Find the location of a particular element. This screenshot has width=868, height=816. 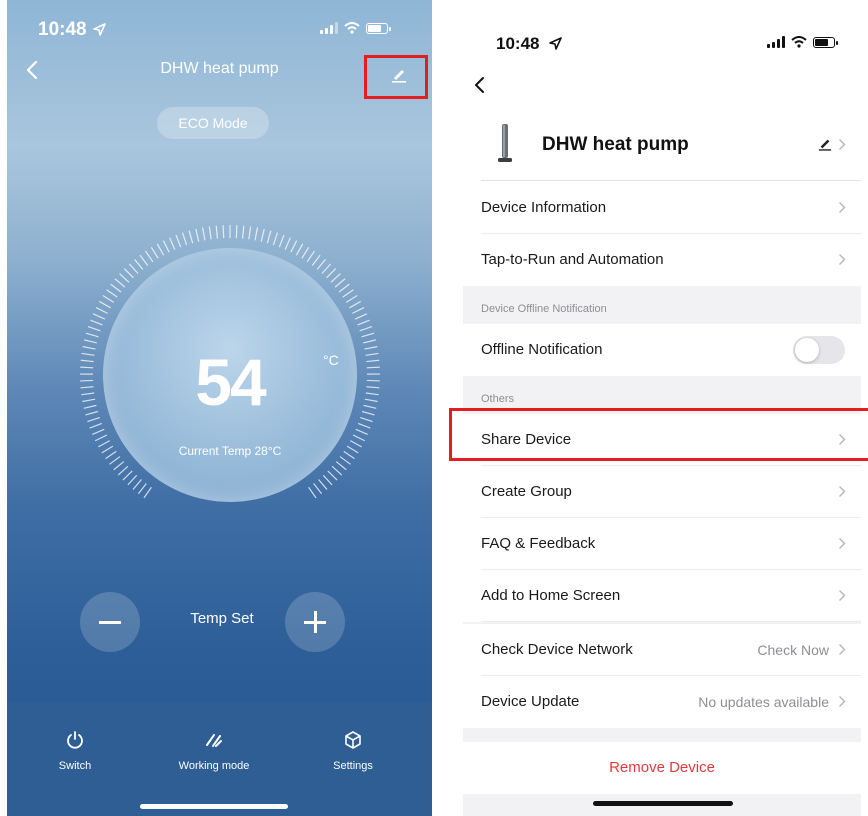

increase-button is located at coordinates (315, 622).